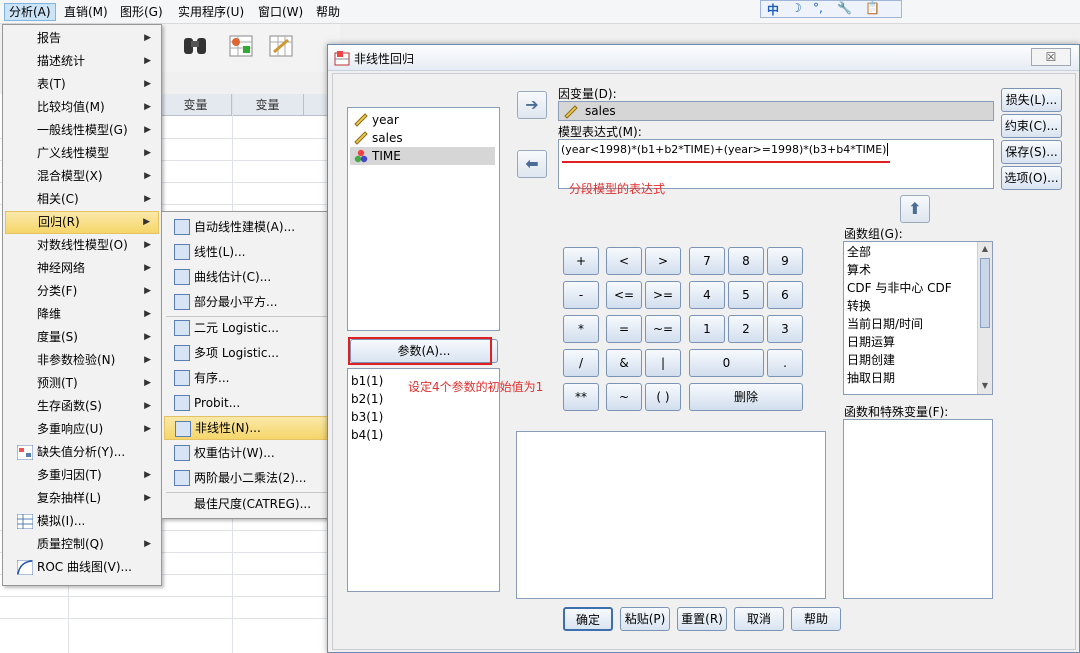 Image resolution: width=1080 pixels, height=653 pixels. I want to click on menu-item-survival: 生存函数(S) ▶, so click(82, 406).